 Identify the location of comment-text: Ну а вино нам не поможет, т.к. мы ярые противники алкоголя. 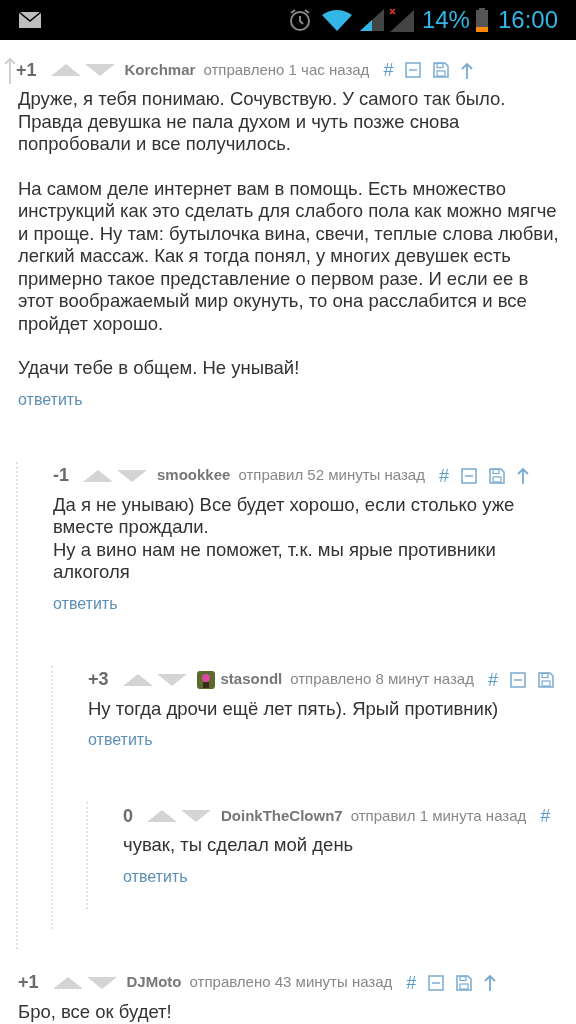
(275, 561).